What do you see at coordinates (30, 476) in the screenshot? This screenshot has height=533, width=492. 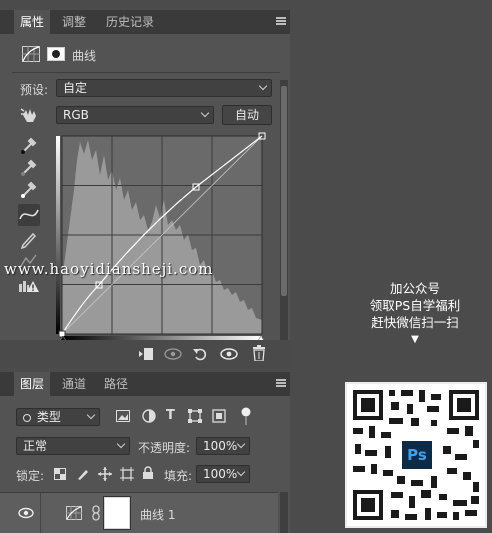 I see `lock-label: 锁定:` at bounding box center [30, 476].